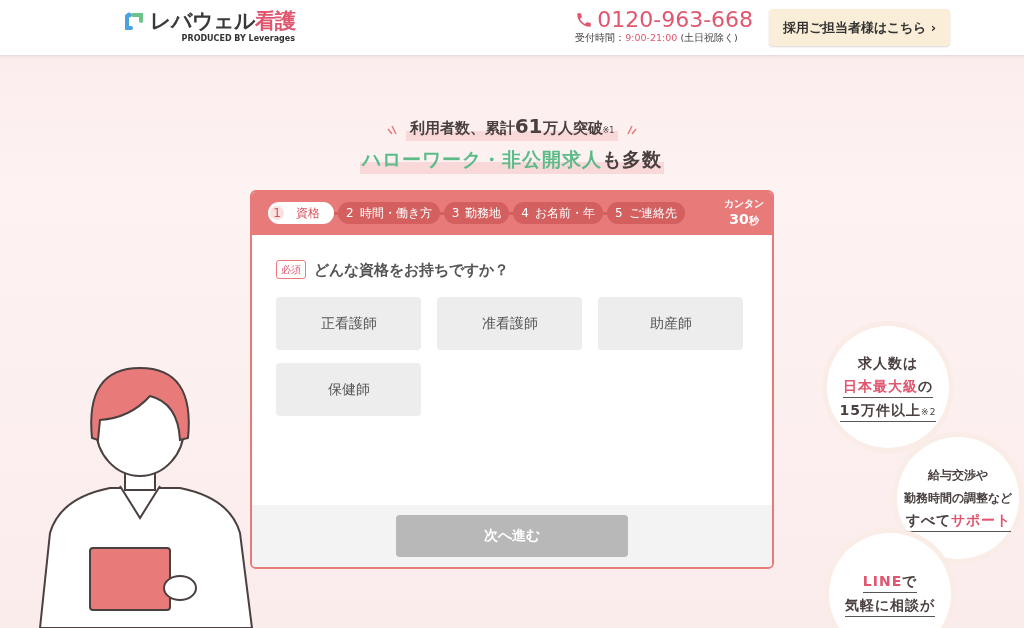  What do you see at coordinates (744, 213) in the screenshot?
I see `duration-label: カンタン 30秒` at bounding box center [744, 213].